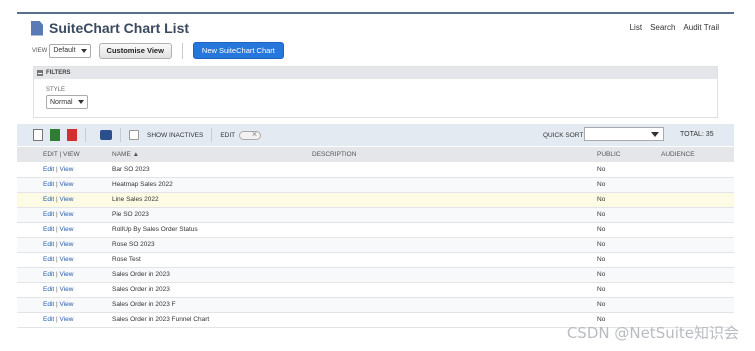 The width and height of the screenshot is (755, 351). Describe the element at coordinates (375, 215) in the screenshot. I see `table-row: Edit | View Pie SO 2023 No` at that location.